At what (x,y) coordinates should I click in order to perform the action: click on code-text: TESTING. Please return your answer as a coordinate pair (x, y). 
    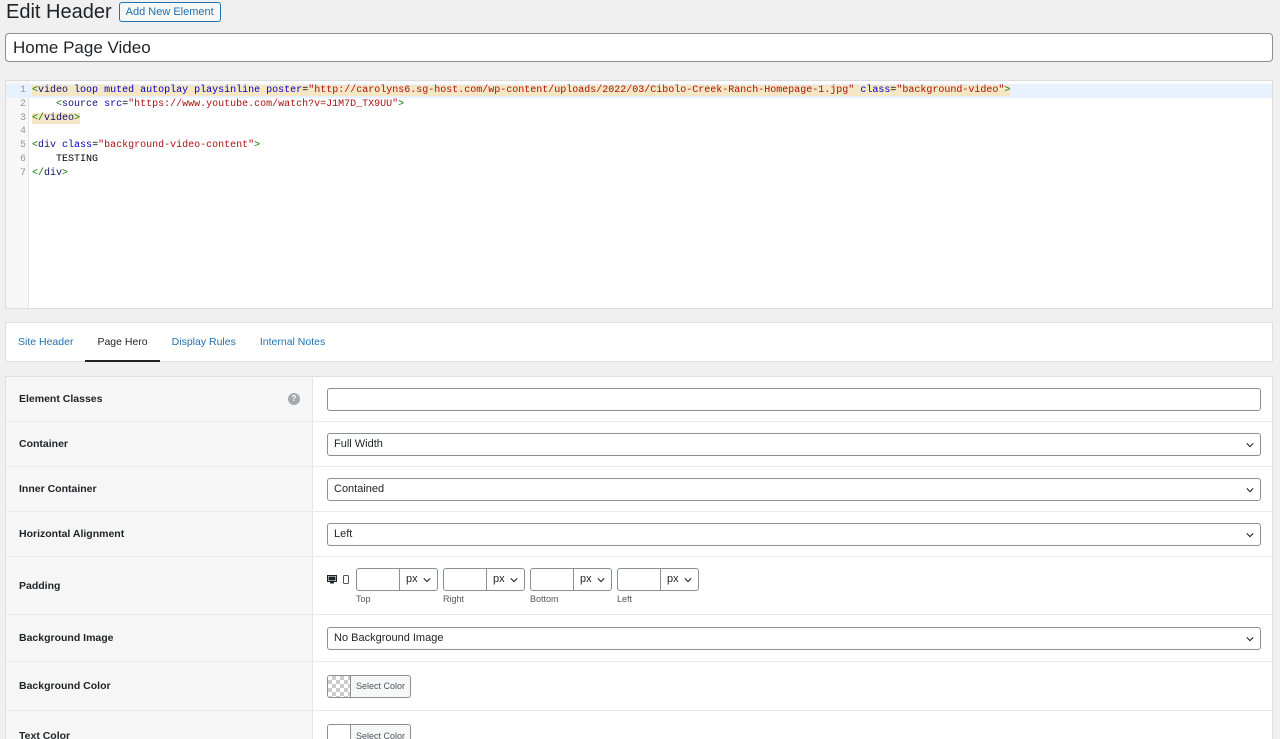
    Looking at the image, I should click on (65, 160).